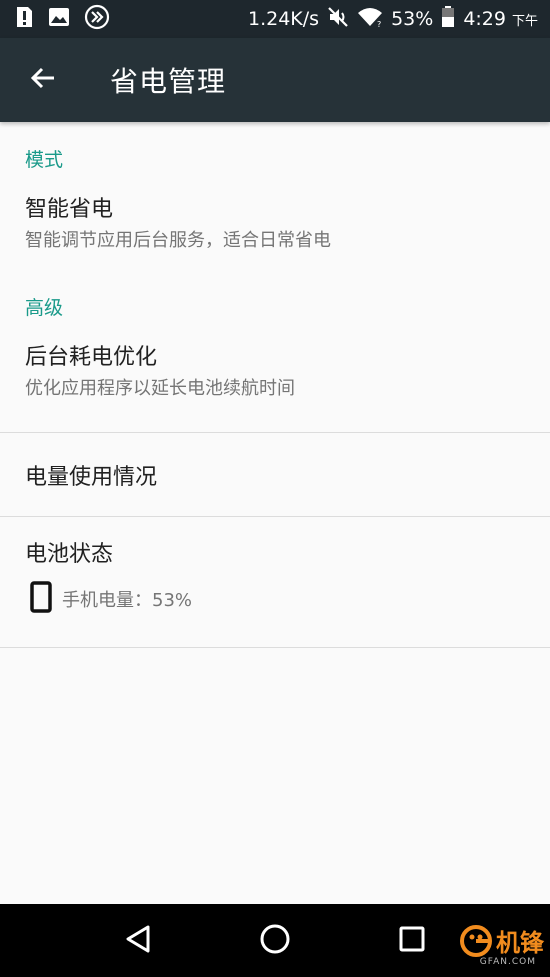  What do you see at coordinates (91, 477) in the screenshot?
I see `battery-usage-title: 电量使用情况` at bounding box center [91, 477].